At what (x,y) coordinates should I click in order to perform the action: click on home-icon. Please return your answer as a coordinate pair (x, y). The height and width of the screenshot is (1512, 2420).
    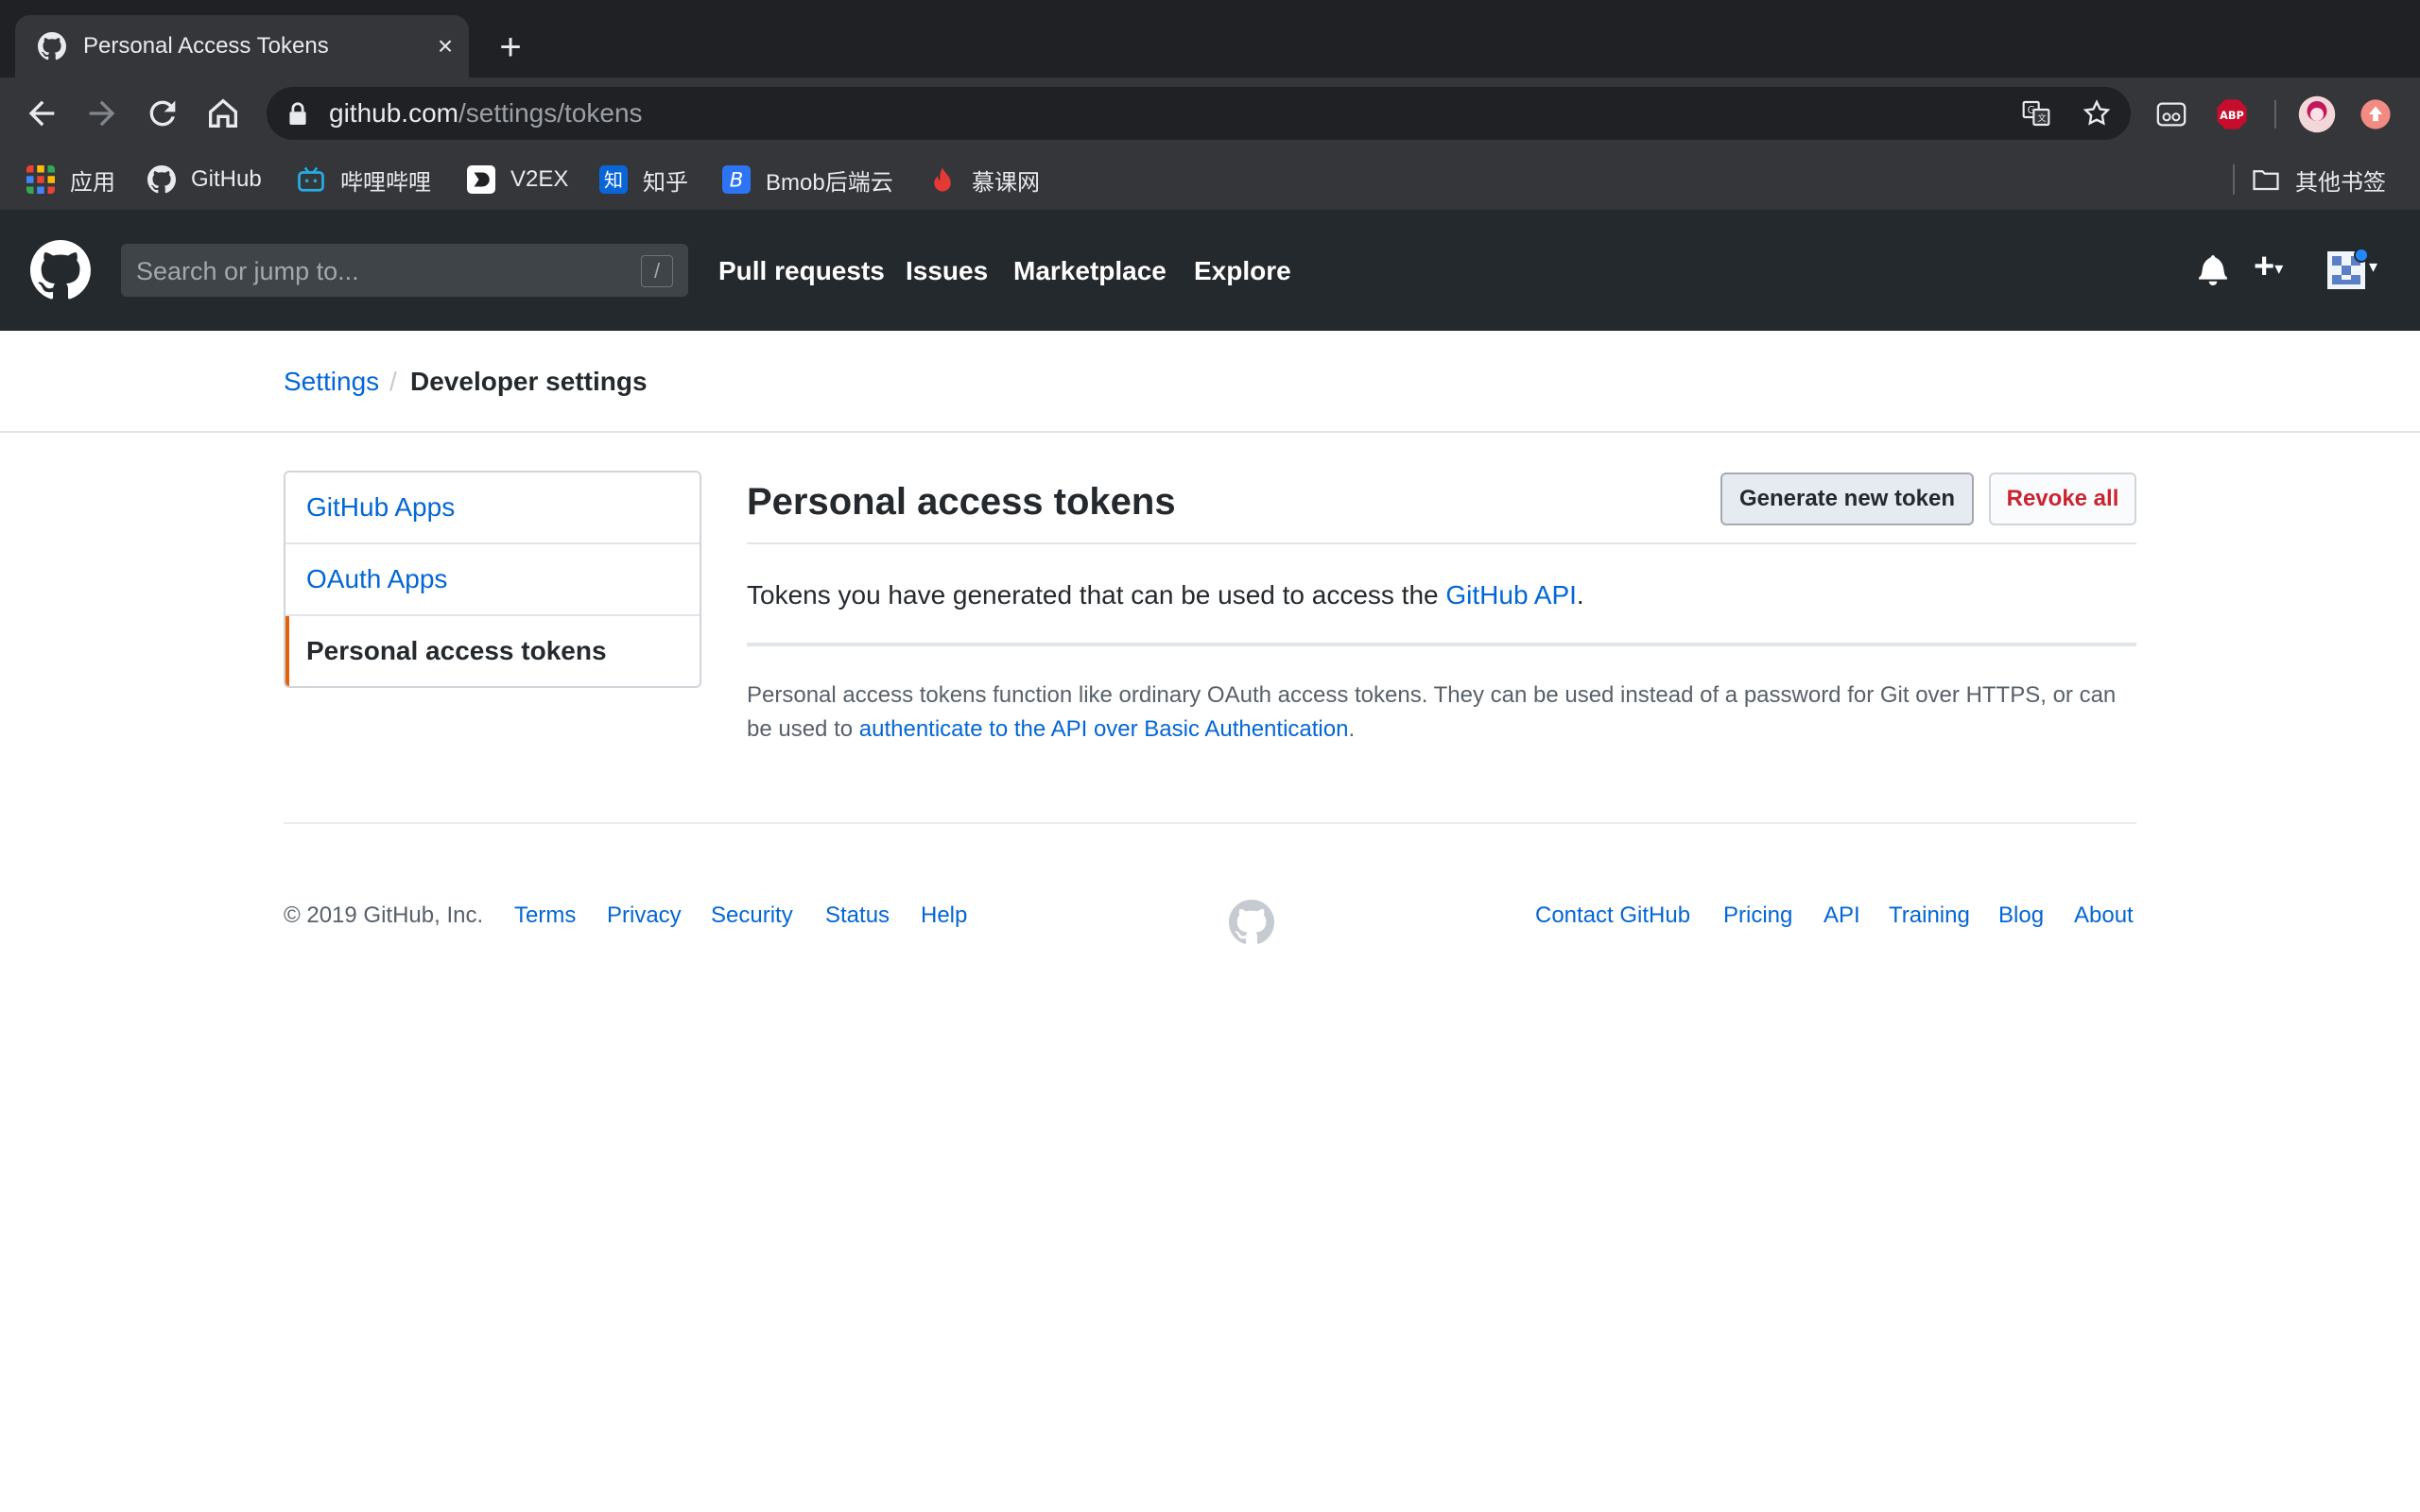
    Looking at the image, I should click on (223, 113).